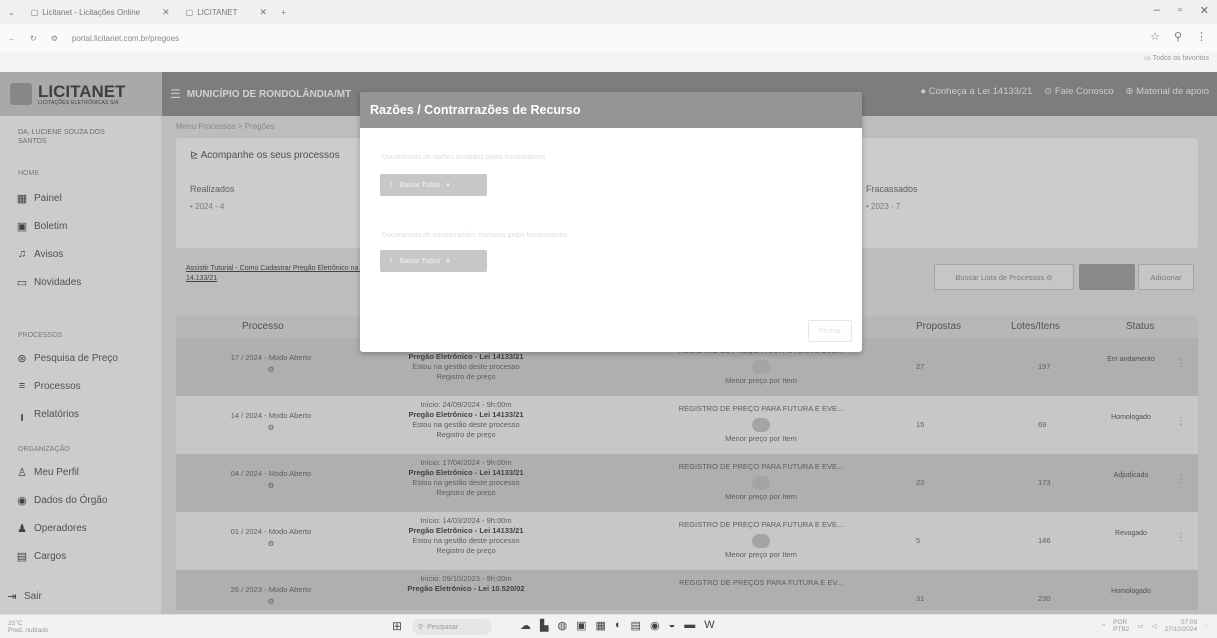 The width and height of the screenshot is (1217, 638). What do you see at coordinates (1178, 36) in the screenshot?
I see `extensions-icon: ⚲` at bounding box center [1178, 36].